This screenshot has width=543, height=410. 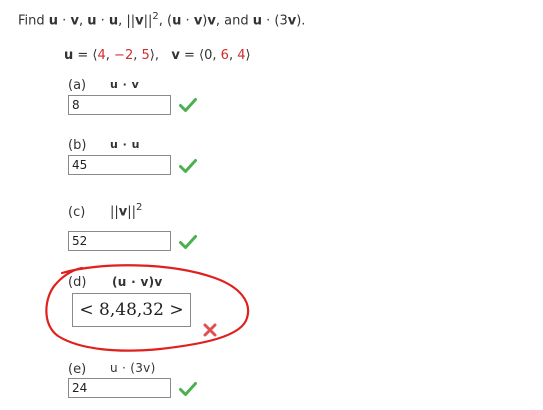 I want to click on part-c-norm-open: ||, so click(x=114, y=212).